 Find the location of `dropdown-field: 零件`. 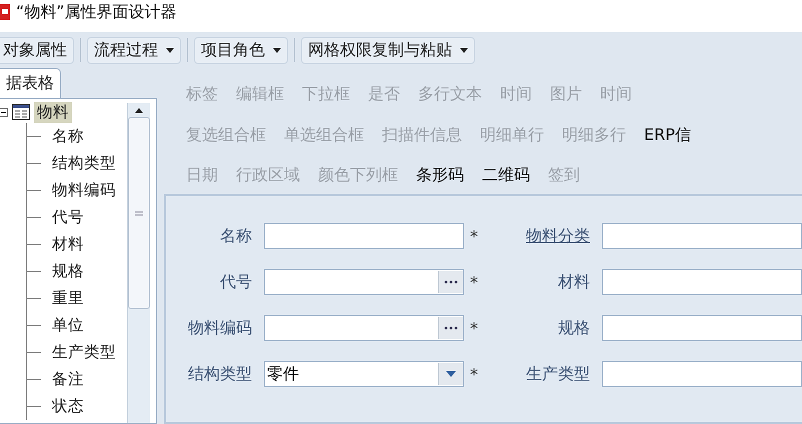

dropdown-field: 零件 is located at coordinates (364, 374).